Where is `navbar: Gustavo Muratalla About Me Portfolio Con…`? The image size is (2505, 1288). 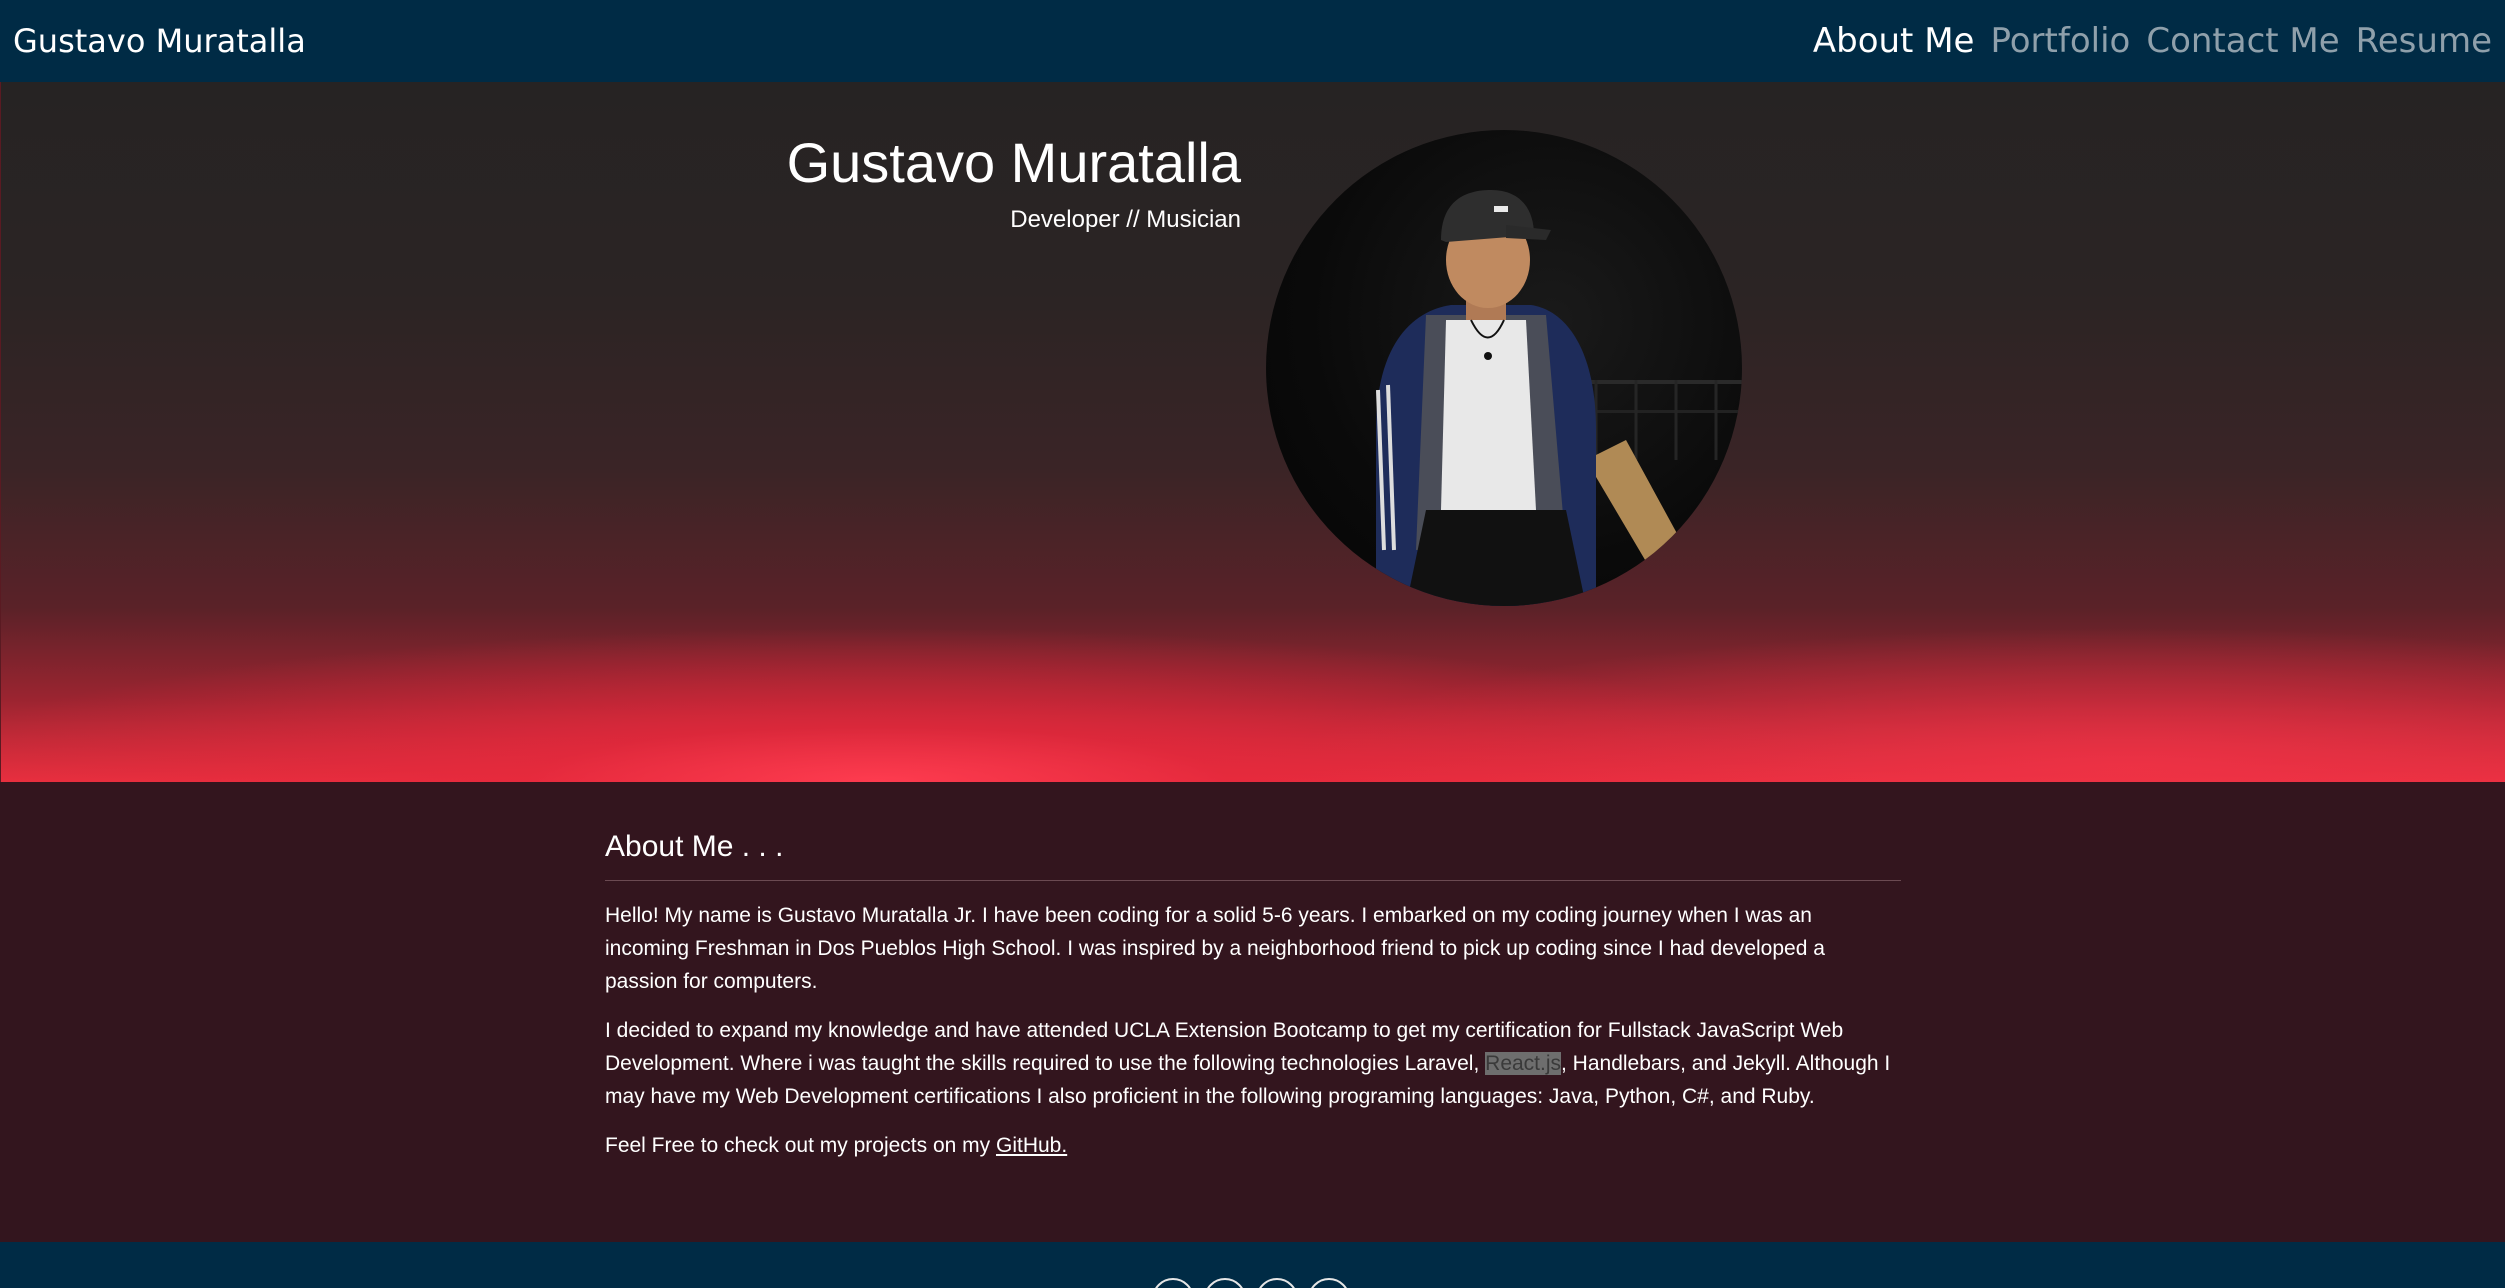
navbar: Gustavo Muratalla About Me Portfolio Con… is located at coordinates (1252, 41).